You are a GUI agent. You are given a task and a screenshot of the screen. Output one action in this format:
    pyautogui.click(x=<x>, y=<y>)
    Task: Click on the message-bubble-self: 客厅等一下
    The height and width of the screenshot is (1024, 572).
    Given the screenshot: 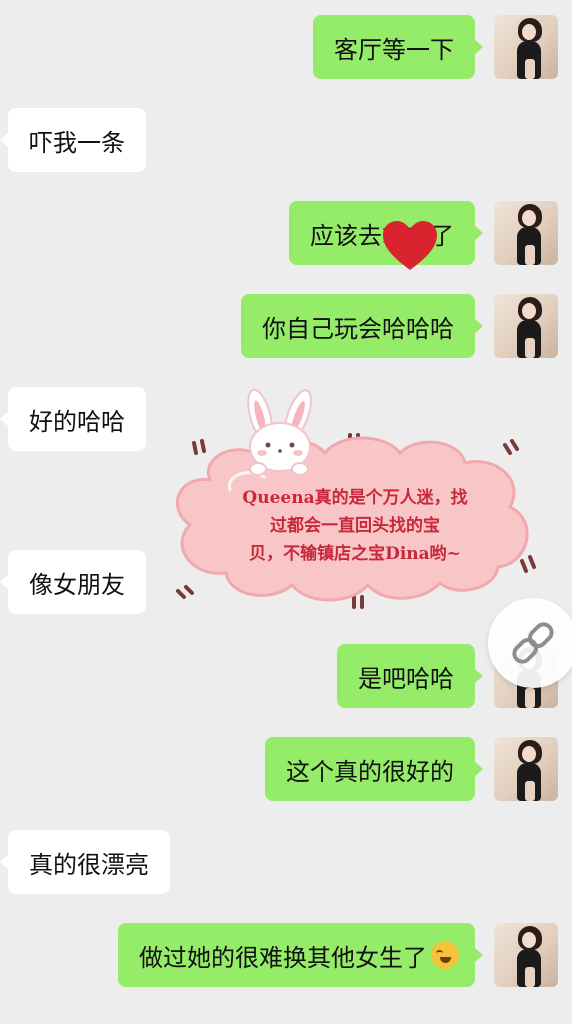 What is the action you would take?
    pyautogui.click(x=398, y=47)
    